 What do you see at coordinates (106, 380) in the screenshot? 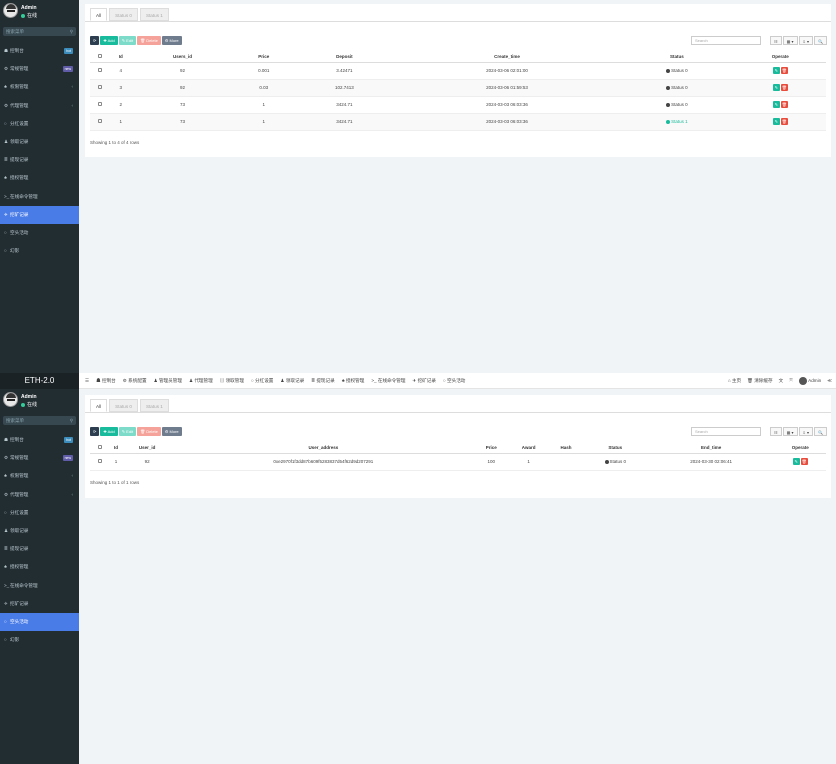
I see `top-nav-item-1: ☗ 控制台` at bounding box center [106, 380].